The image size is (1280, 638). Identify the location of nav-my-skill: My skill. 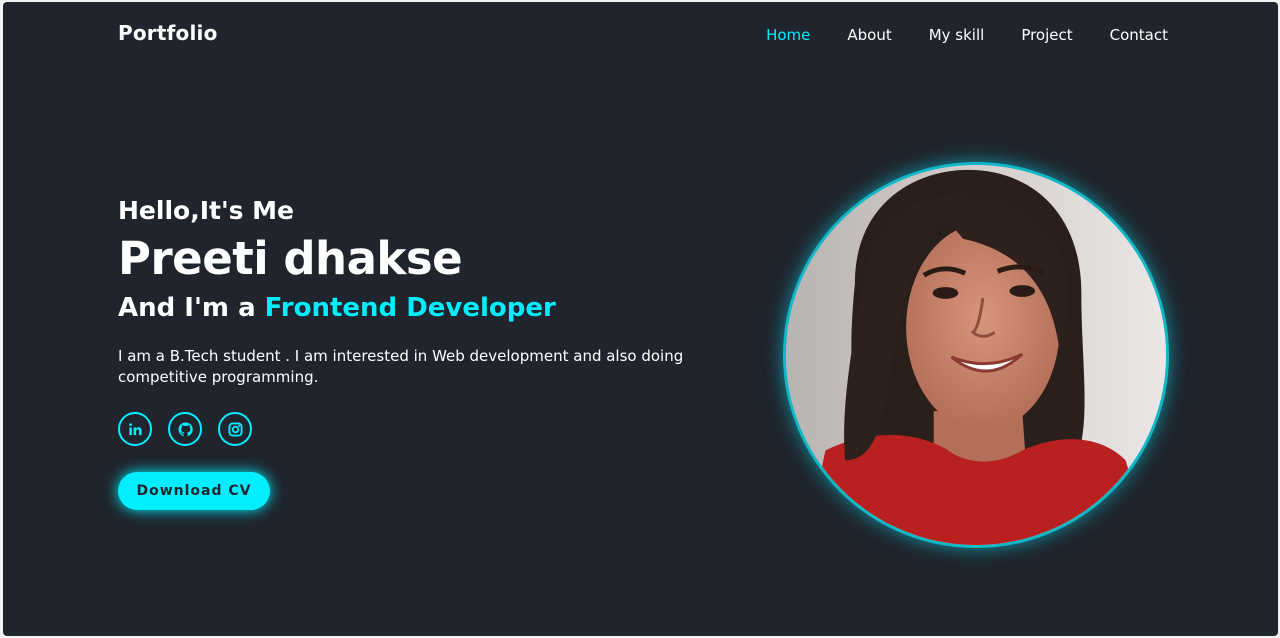
(957, 35).